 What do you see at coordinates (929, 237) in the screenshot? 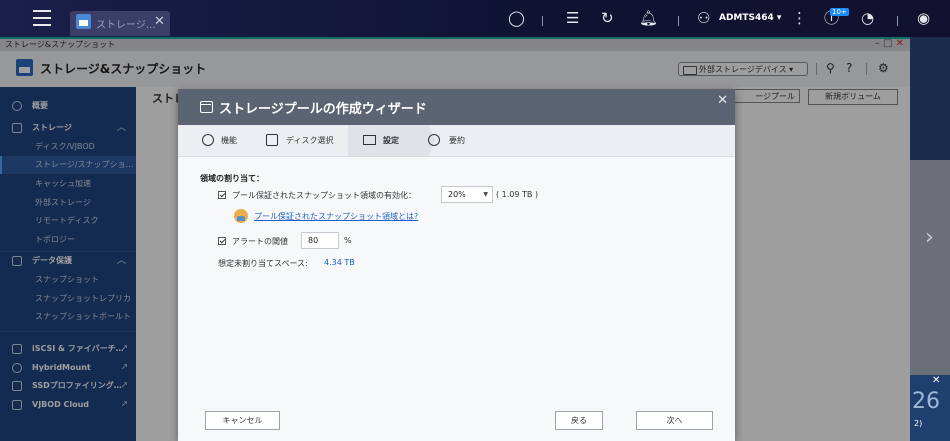
I see `chevron-right-icon: ›` at bounding box center [929, 237].